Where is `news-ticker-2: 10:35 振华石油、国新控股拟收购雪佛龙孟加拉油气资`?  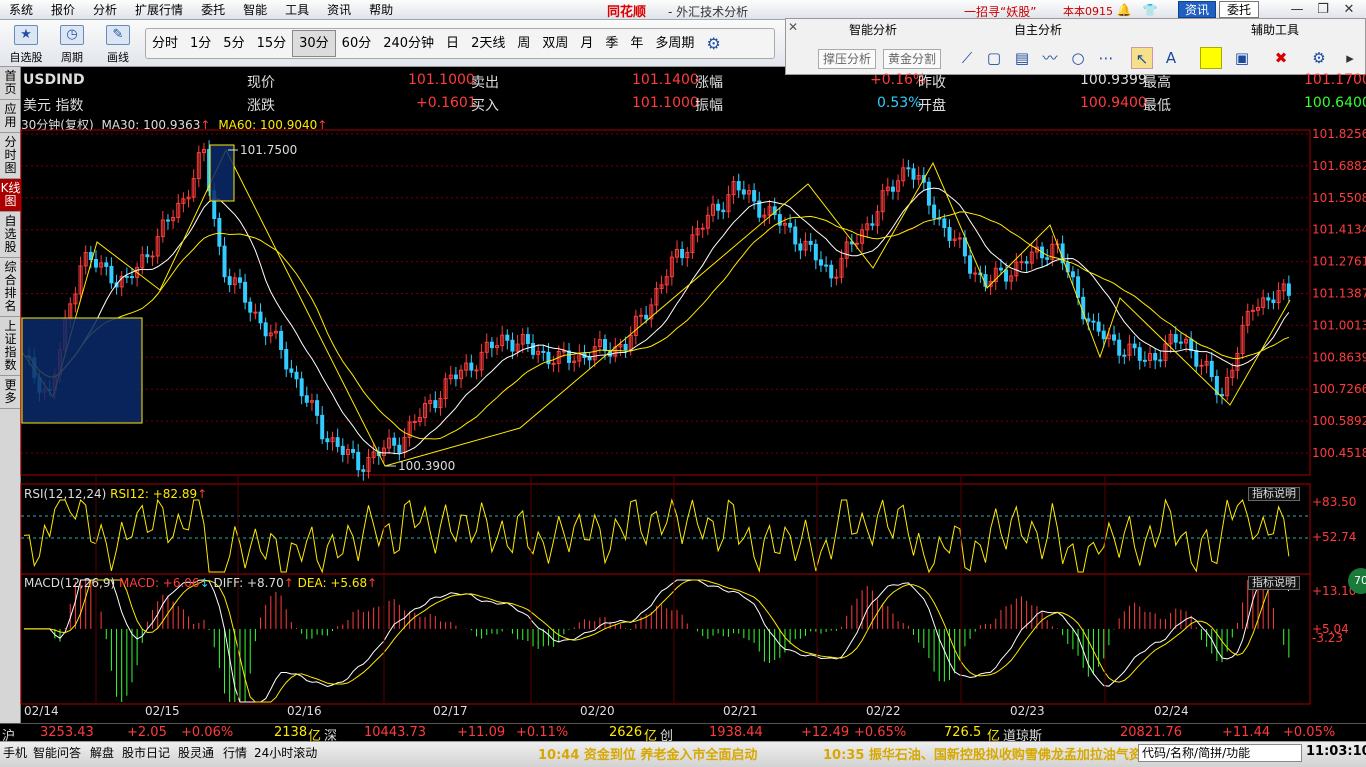
news-ticker-2: 10:35 振华石油、国新控股拟收购雪佛龙孟加拉油气资 is located at coordinates (982, 753).